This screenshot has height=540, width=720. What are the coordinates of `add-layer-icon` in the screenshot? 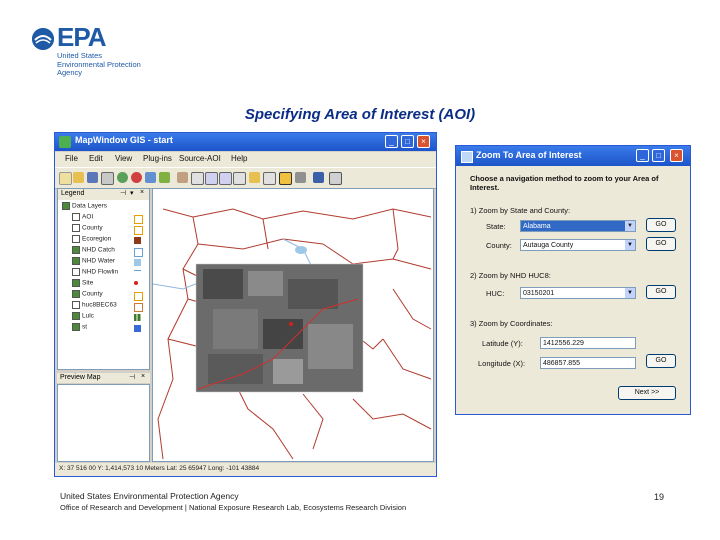 It's located at (122, 177).